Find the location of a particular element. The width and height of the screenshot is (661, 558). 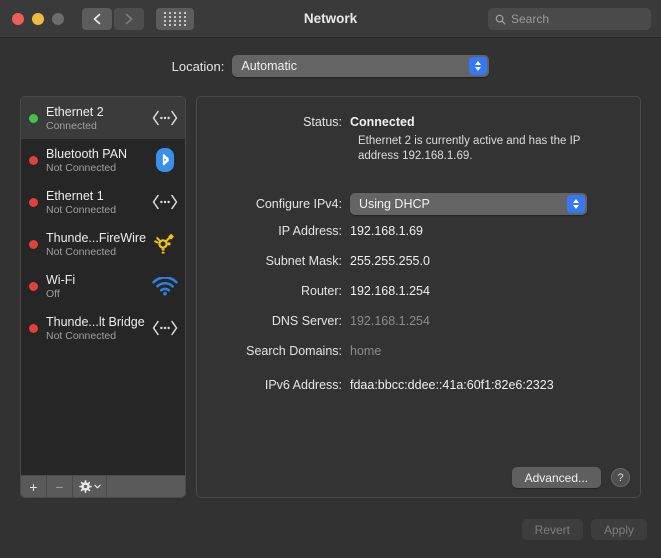

service-row: Thunde...lt Bridge Not Connected is located at coordinates (103, 328).